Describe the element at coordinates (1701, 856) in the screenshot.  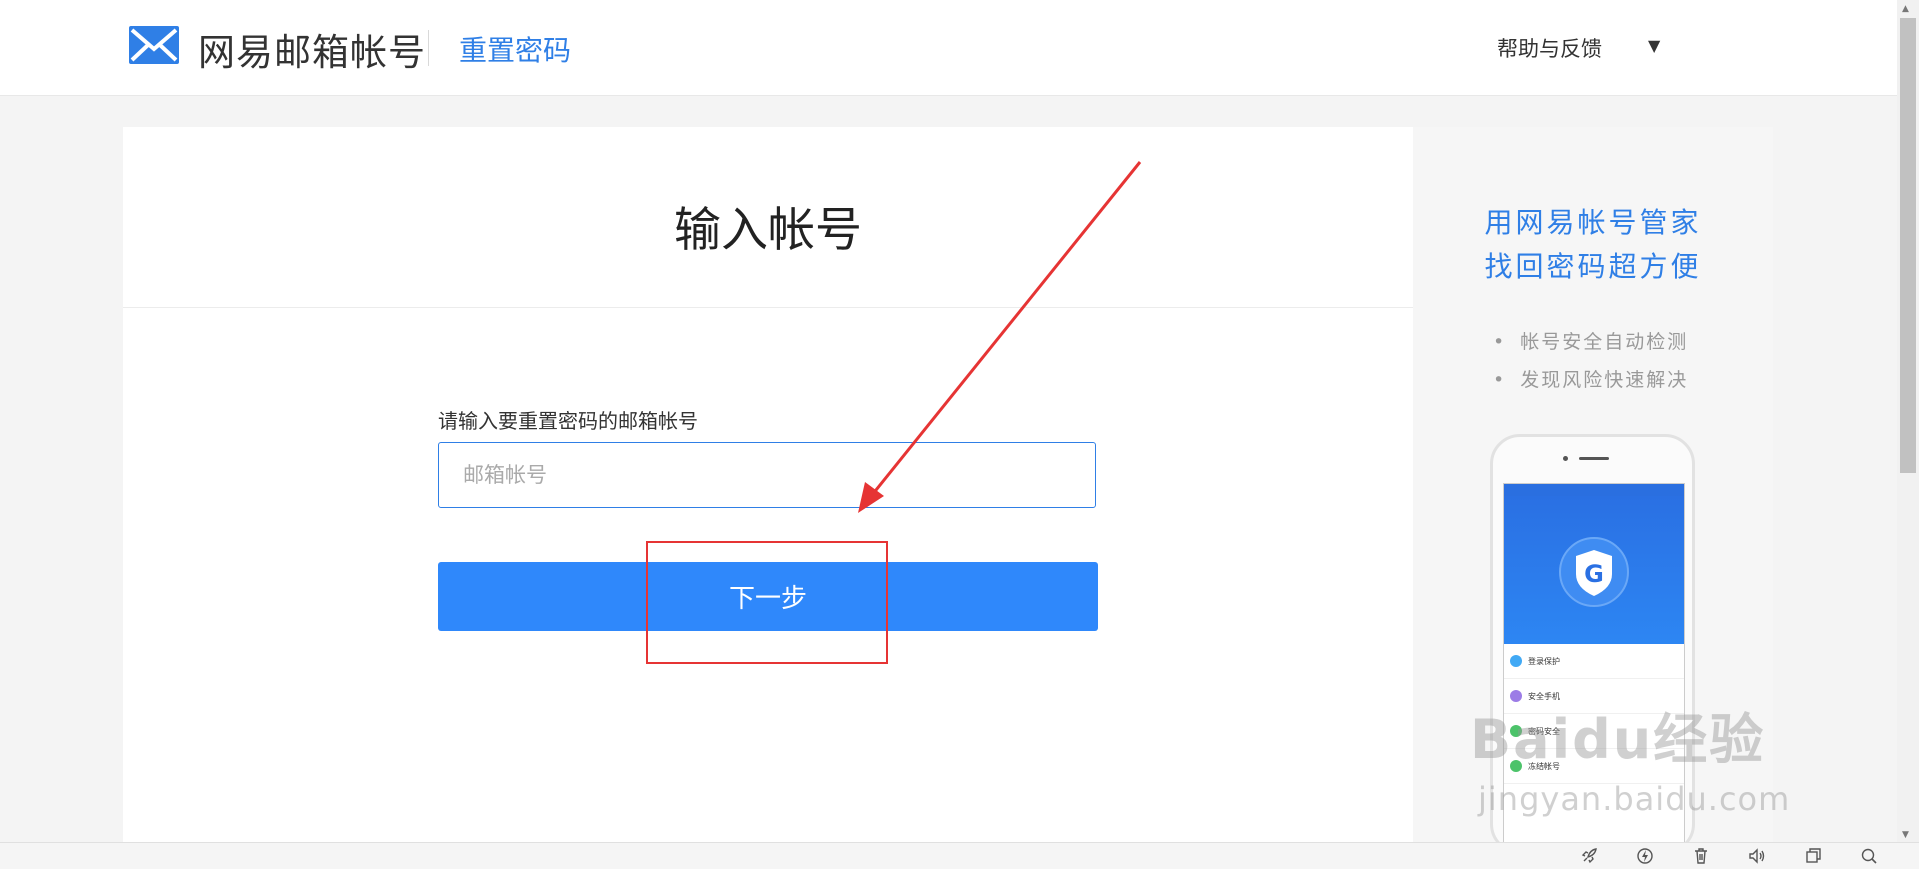
I see `trash-icon` at that location.